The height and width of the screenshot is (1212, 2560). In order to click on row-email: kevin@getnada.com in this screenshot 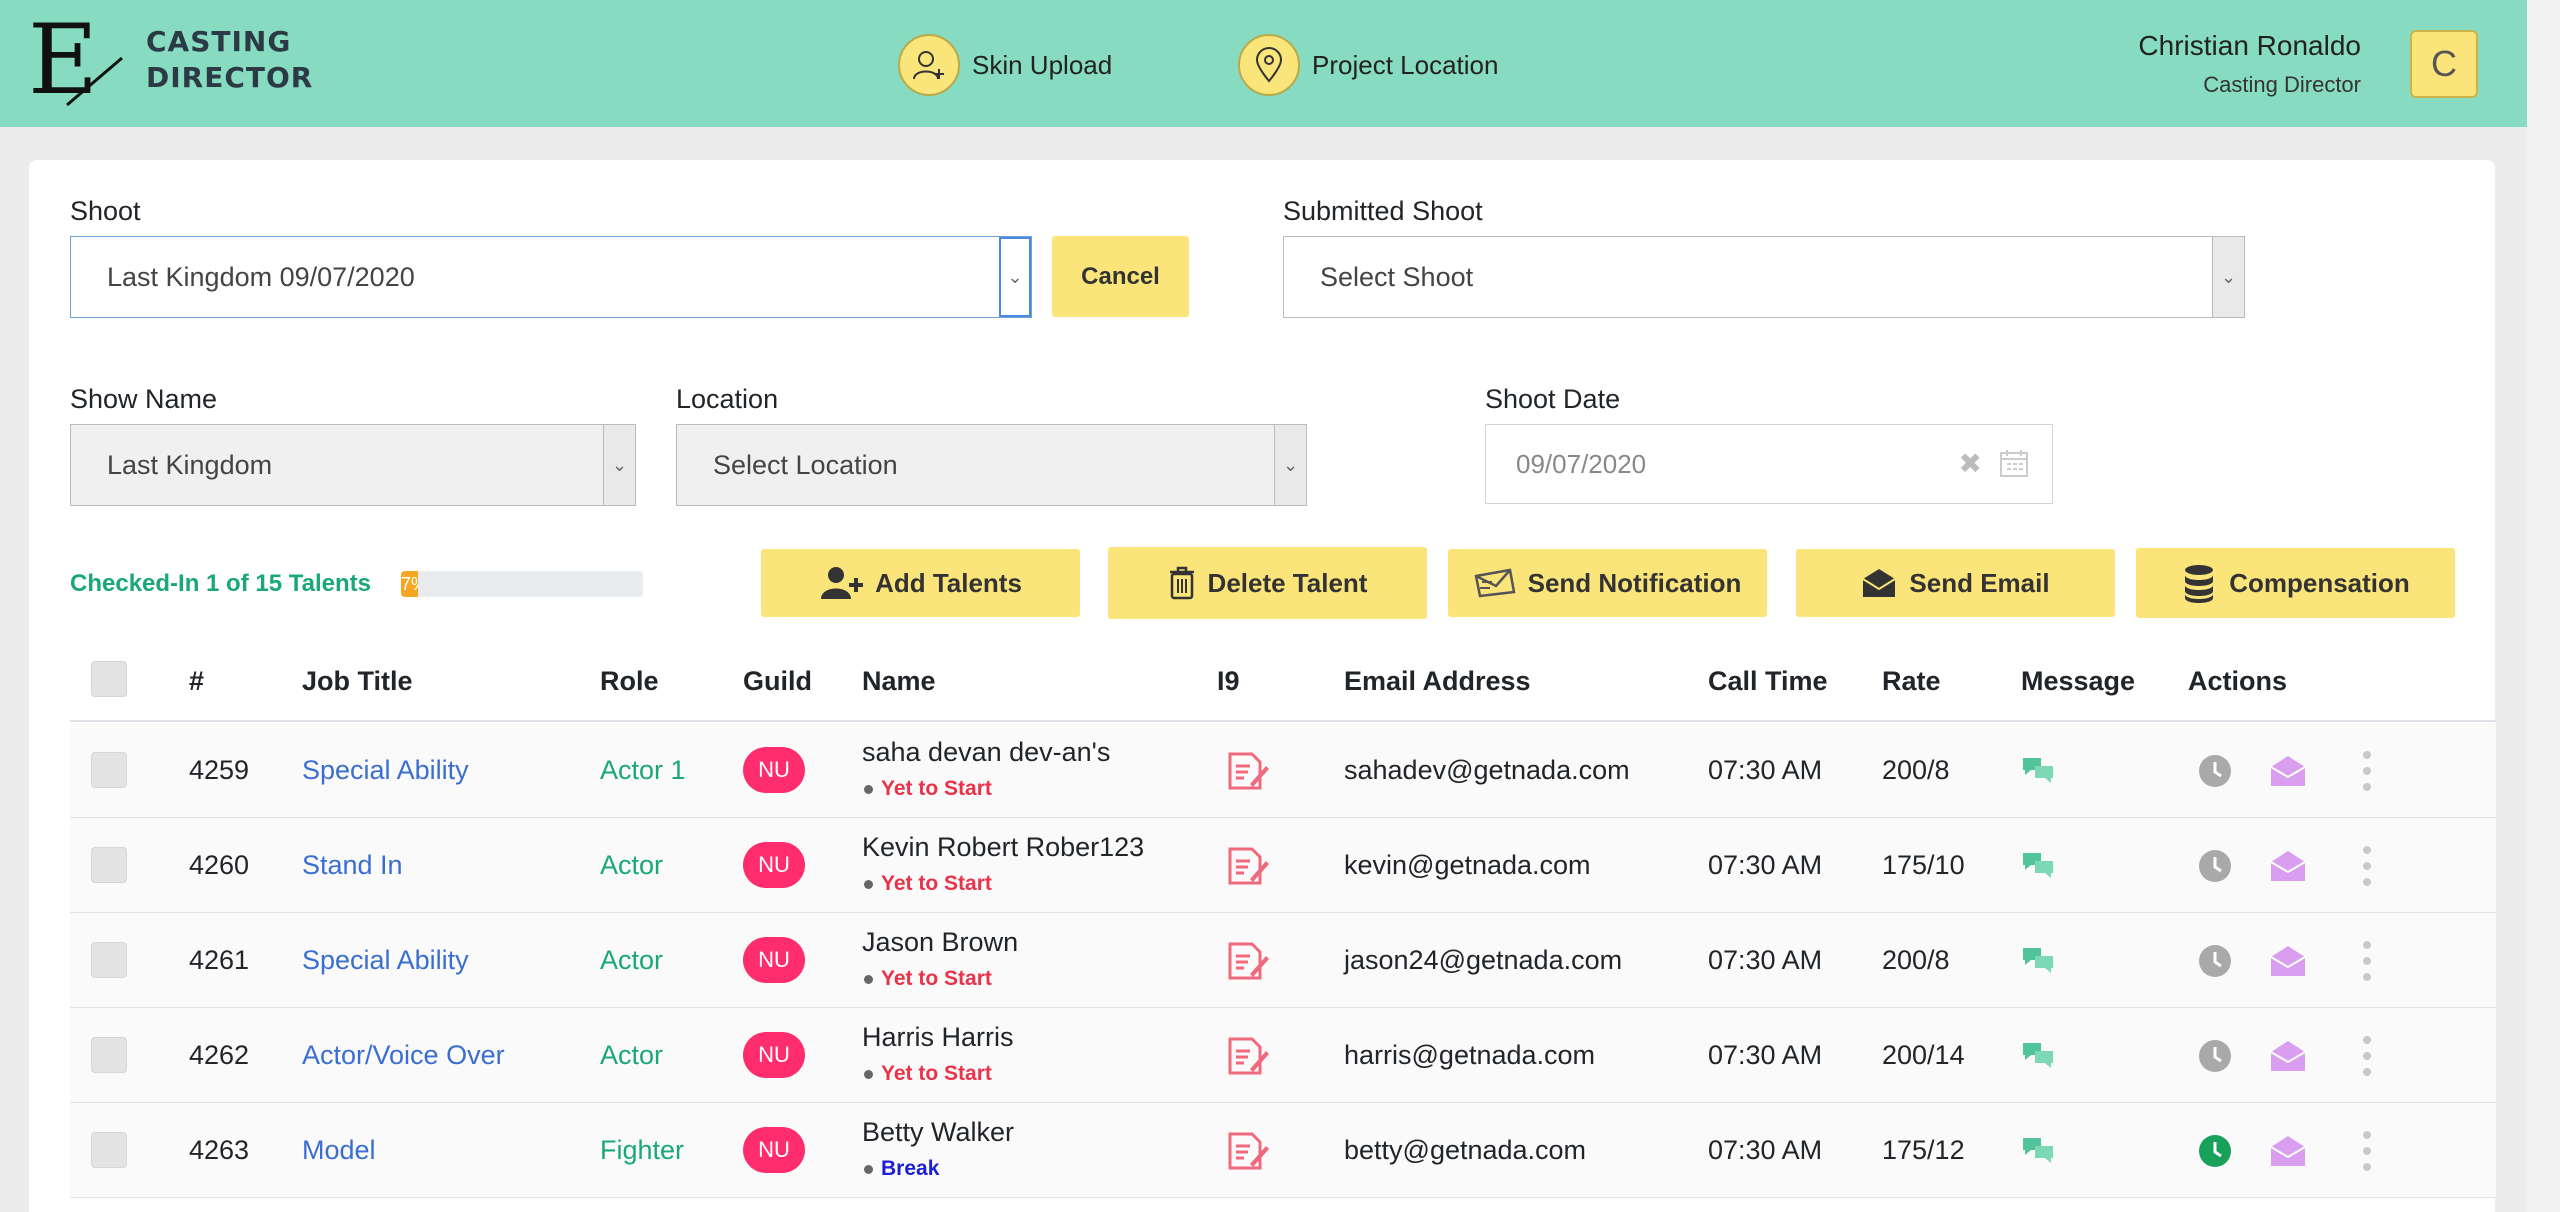, I will do `click(1467, 865)`.